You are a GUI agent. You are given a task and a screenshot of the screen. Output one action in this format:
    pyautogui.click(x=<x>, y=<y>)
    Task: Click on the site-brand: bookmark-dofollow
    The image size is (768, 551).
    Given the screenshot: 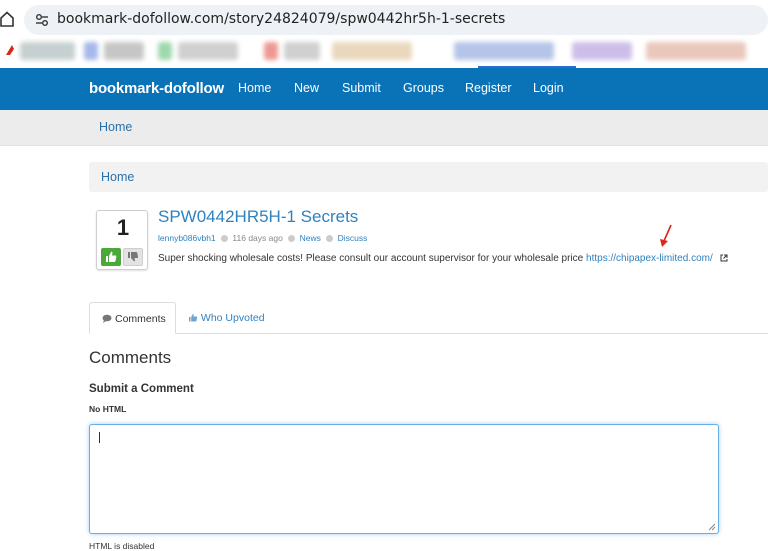 What is the action you would take?
    pyautogui.click(x=156, y=88)
    